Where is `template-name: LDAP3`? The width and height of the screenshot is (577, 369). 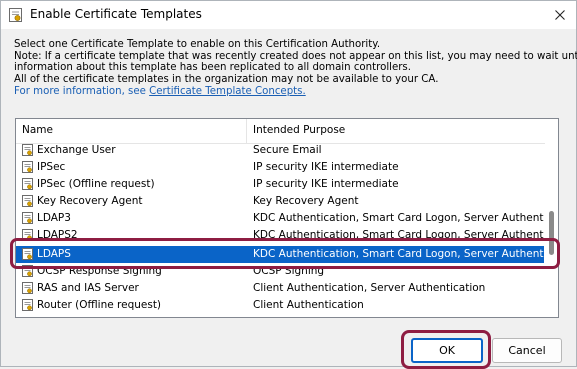 template-name: LDAP3 is located at coordinates (54, 218).